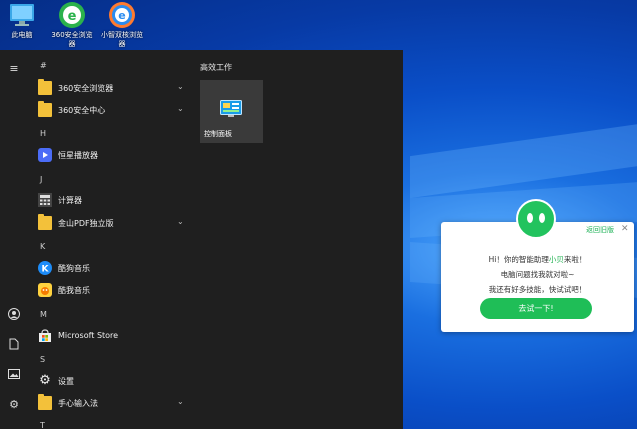  I want to click on desktop-icon-xiaozhi-browser: e 小智双核浏览器, so click(122, 24).